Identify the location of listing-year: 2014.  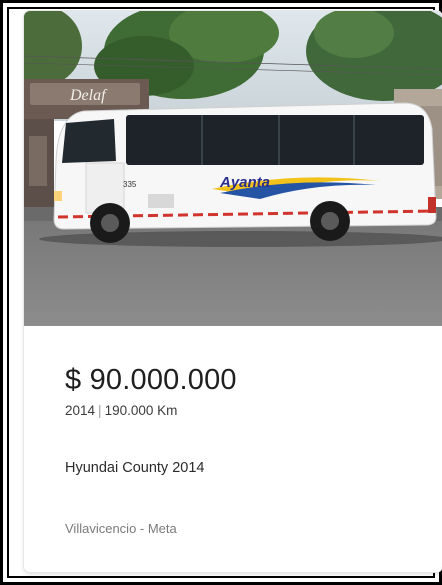
(80, 410).